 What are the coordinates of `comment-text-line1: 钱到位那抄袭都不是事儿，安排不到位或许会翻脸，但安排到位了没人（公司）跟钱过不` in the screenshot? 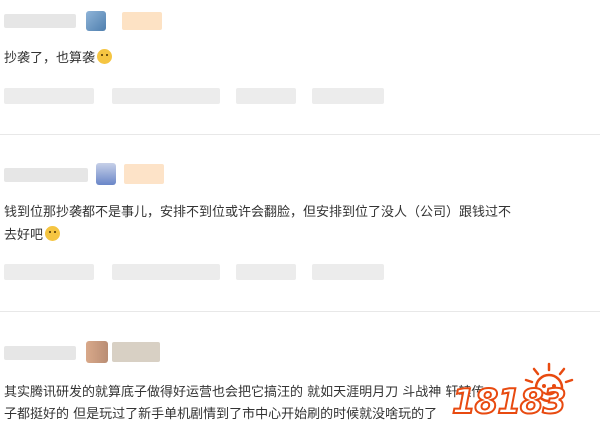 It's located at (258, 212).